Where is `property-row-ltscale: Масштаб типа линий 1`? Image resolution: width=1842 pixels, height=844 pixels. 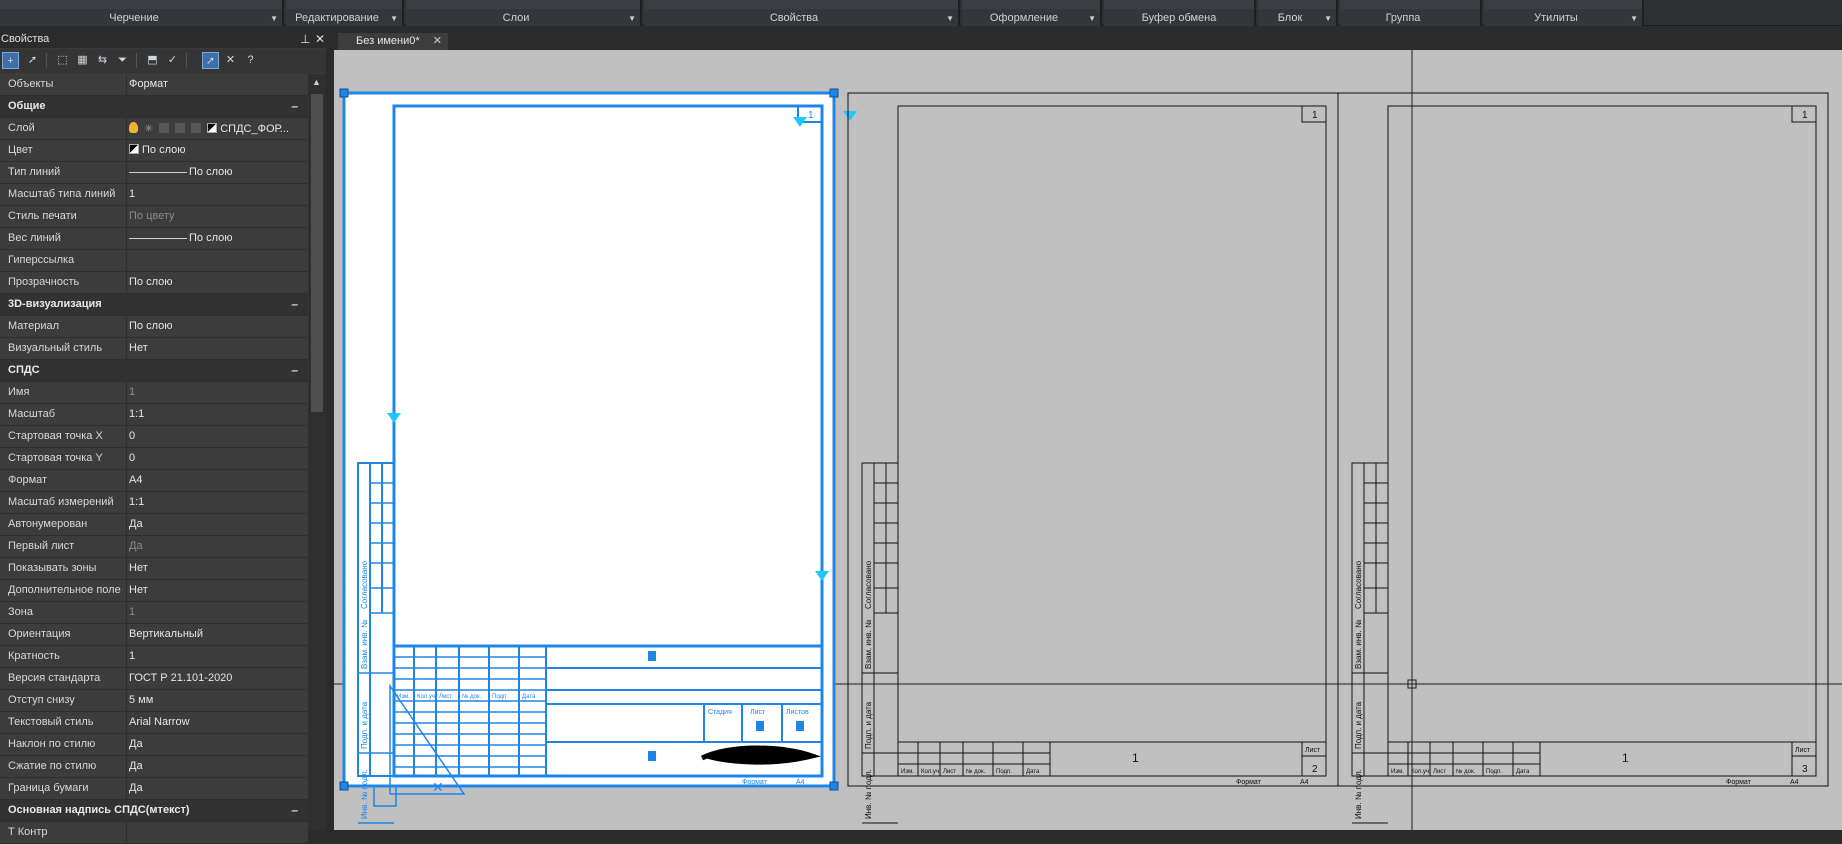 property-row-ltscale: Масштаб типа линий 1 is located at coordinates (154, 195).